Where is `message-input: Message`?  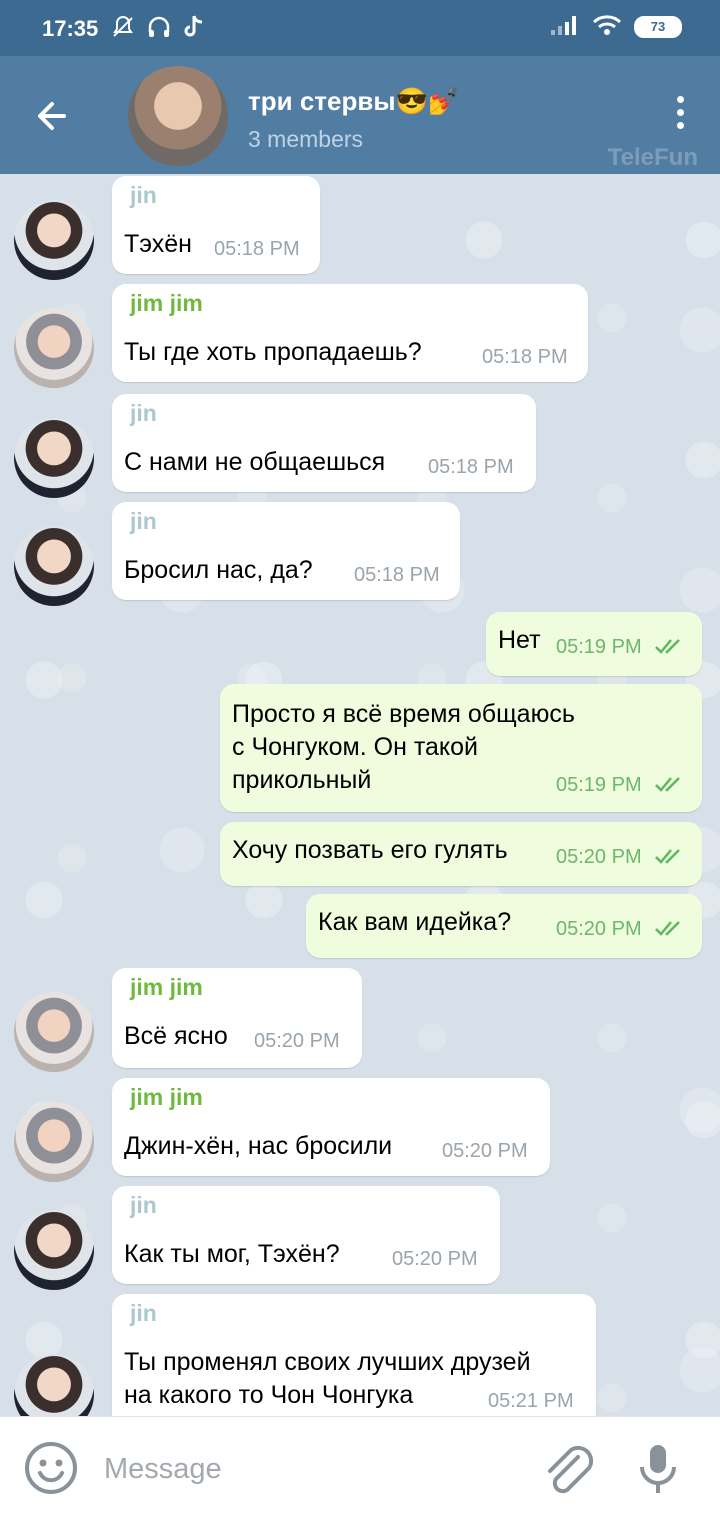 message-input: Message is located at coordinates (163, 1469).